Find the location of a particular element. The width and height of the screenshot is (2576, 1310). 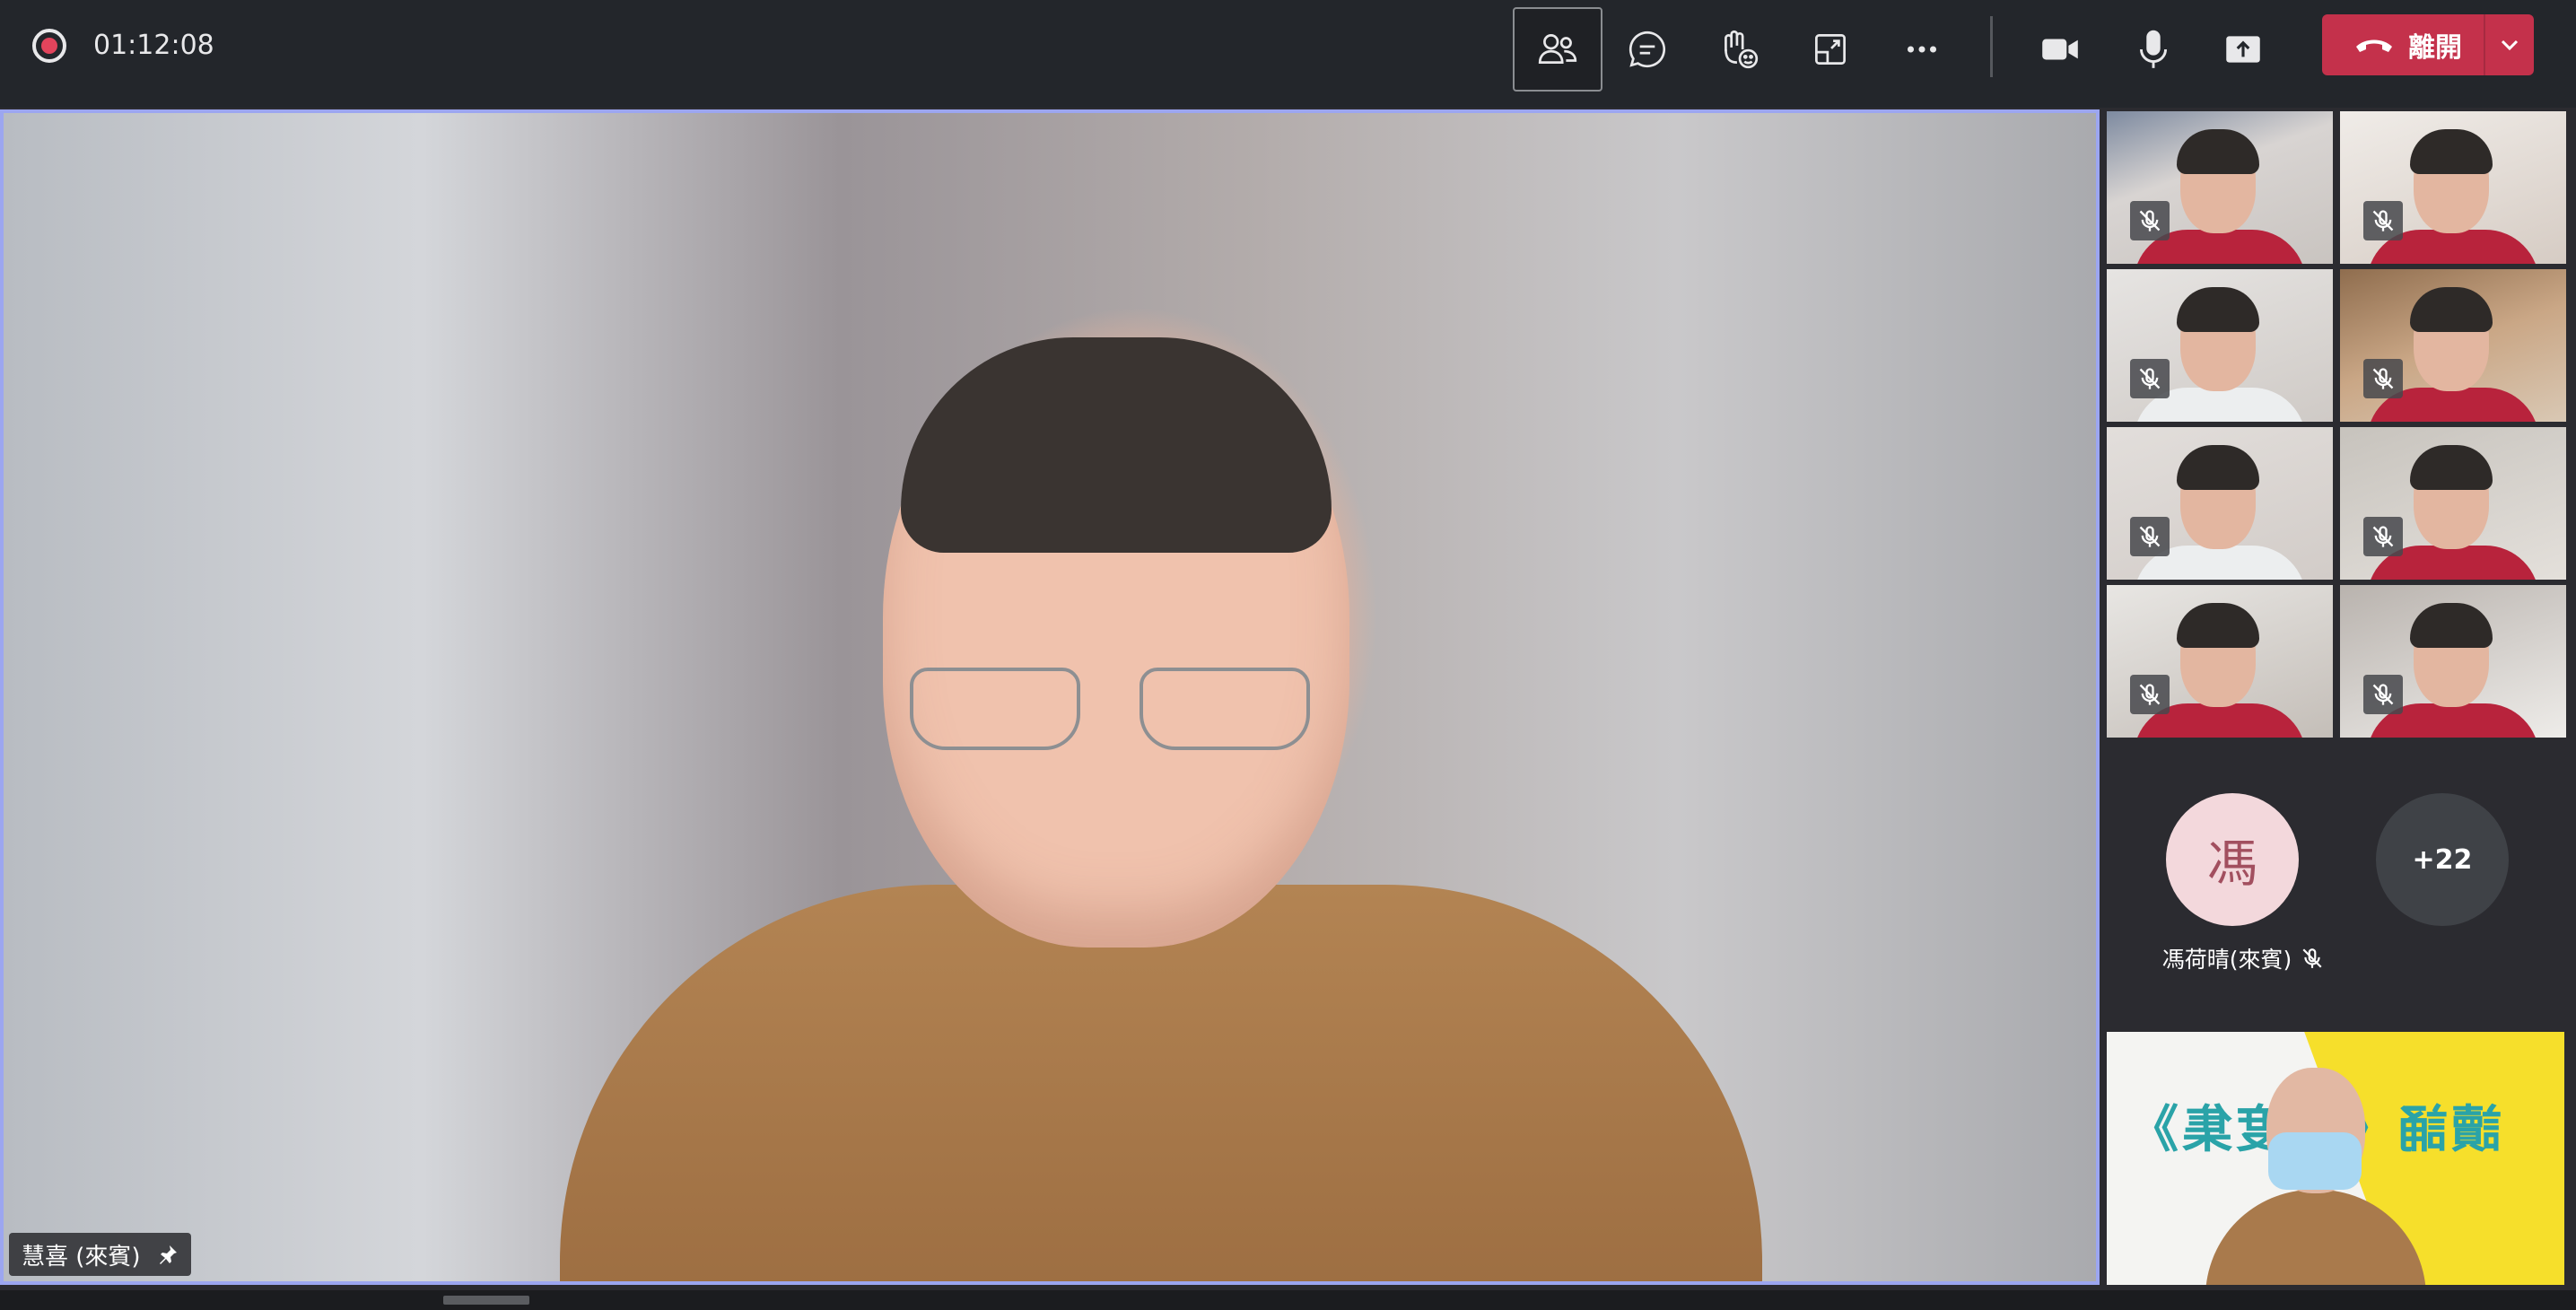

leave-label: 離開 is located at coordinates (2435, 48).